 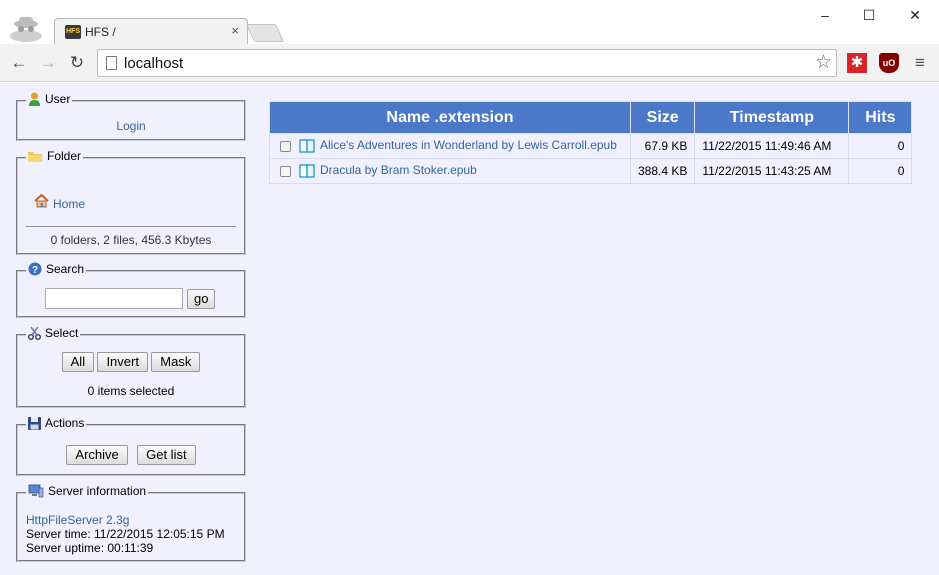 What do you see at coordinates (131, 446) in the screenshot?
I see `actions-panel: Actions Archive Get list` at bounding box center [131, 446].